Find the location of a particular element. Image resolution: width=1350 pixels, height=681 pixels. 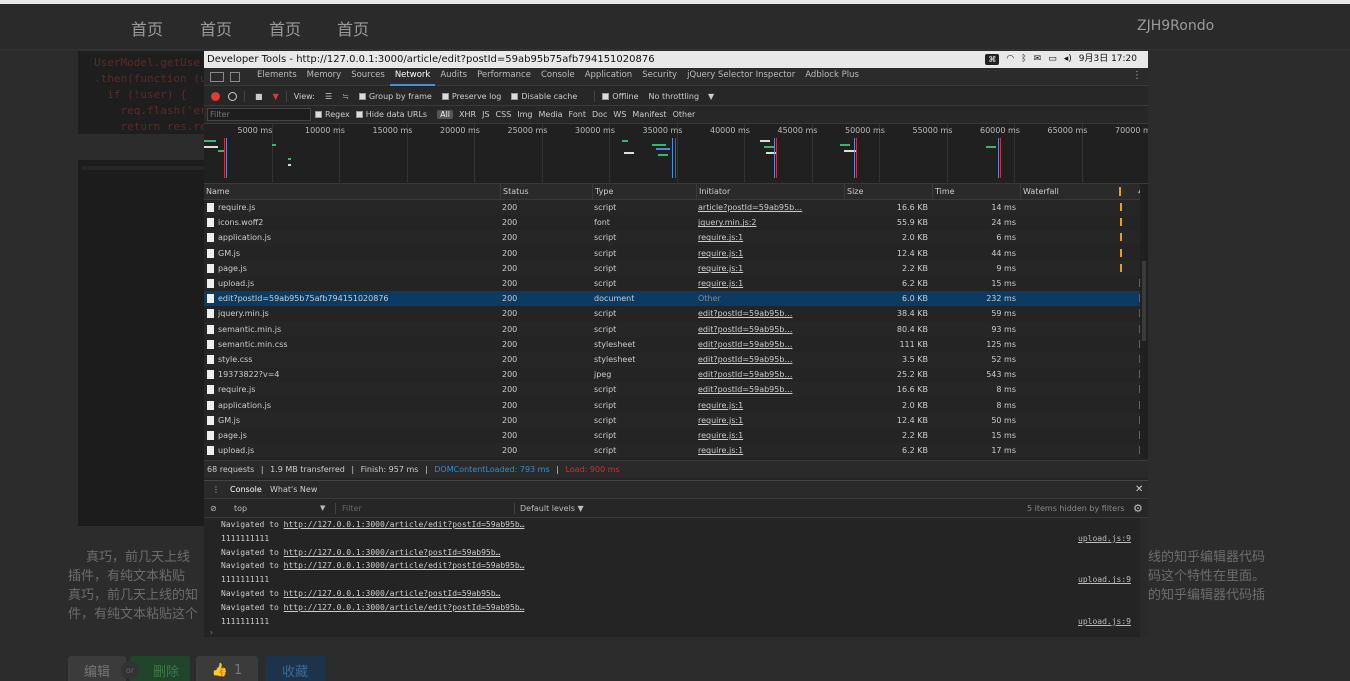

tab-jquery-selector-inspector: jQuery Selector Inspector is located at coordinates (741, 76).